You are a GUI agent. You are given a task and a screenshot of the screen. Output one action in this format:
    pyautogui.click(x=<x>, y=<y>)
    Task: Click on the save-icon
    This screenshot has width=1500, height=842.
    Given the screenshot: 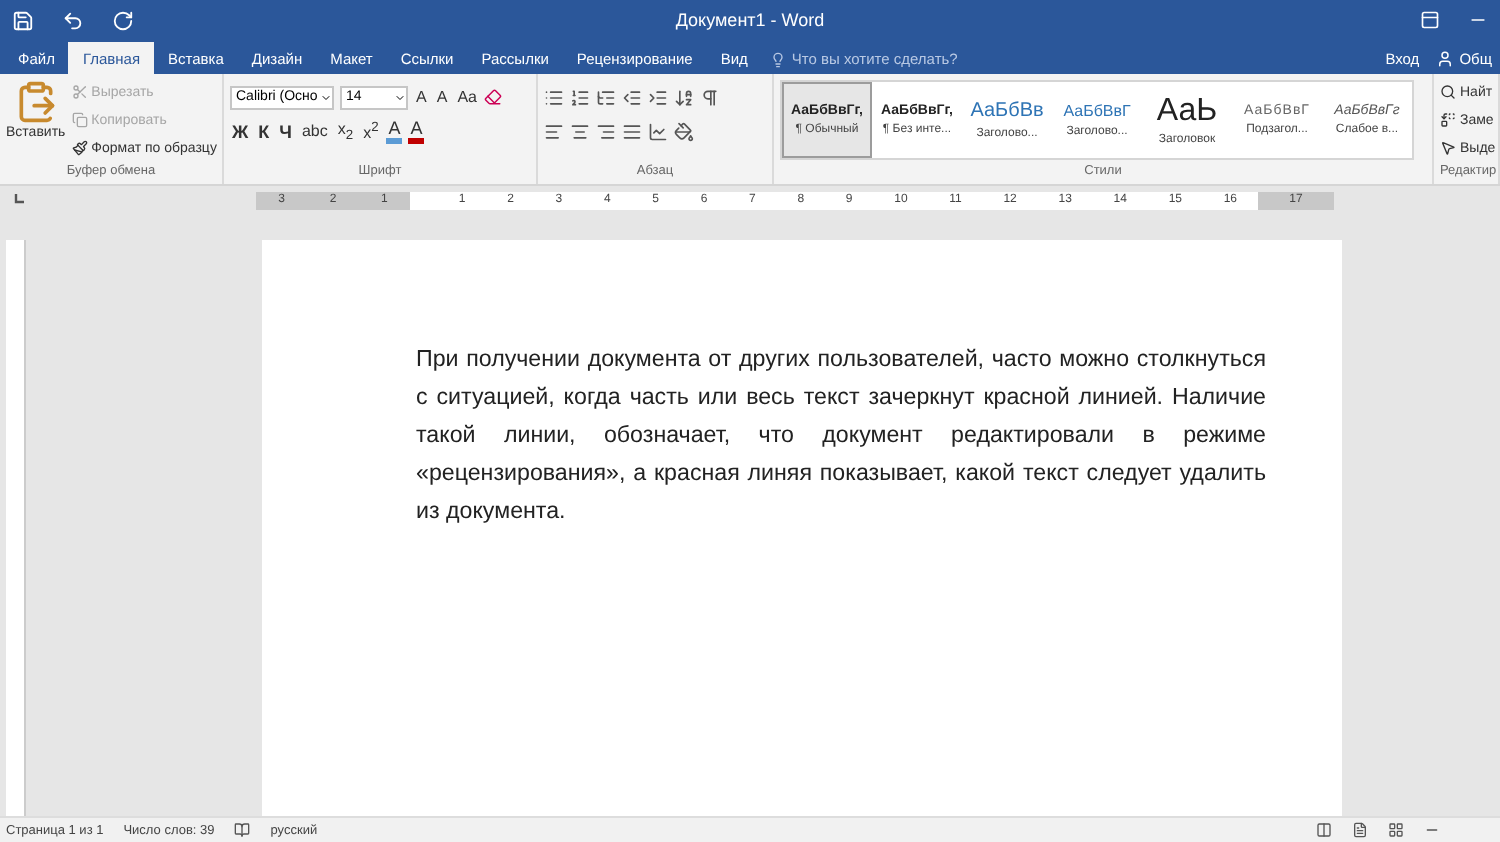 What is the action you would take?
    pyautogui.click(x=23, y=20)
    